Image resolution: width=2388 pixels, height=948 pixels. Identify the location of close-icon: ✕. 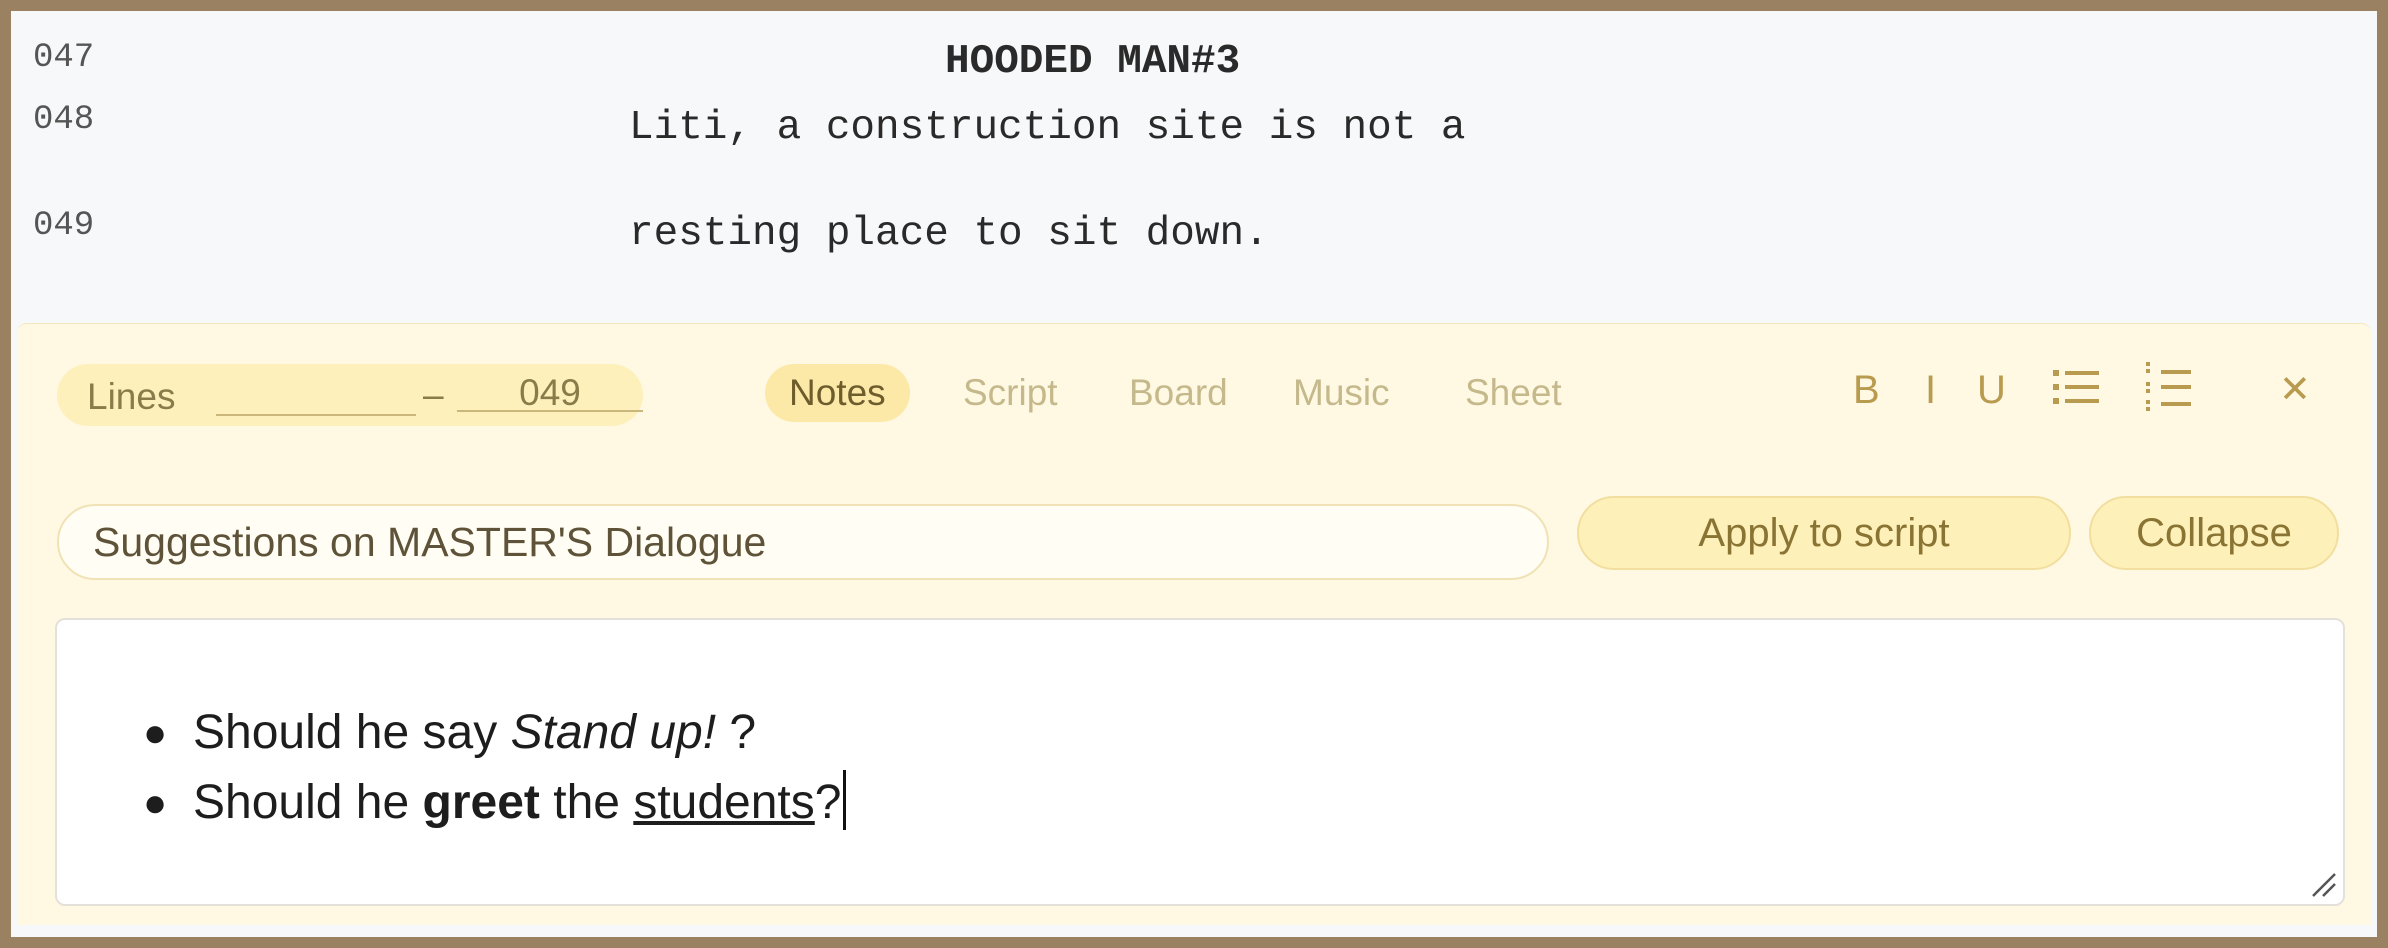
(2295, 390).